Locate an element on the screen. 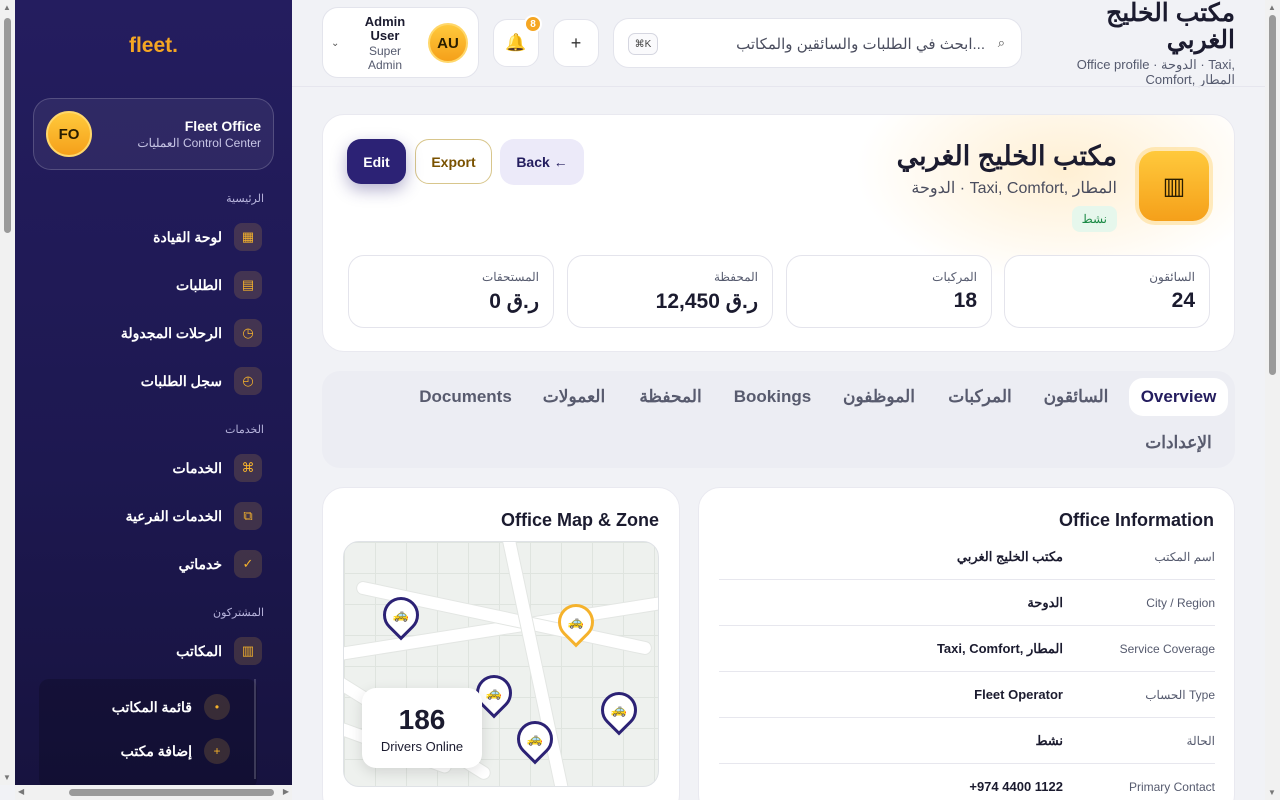 This screenshot has height=800, width=1280. edit-button: Edit is located at coordinates (376, 161).